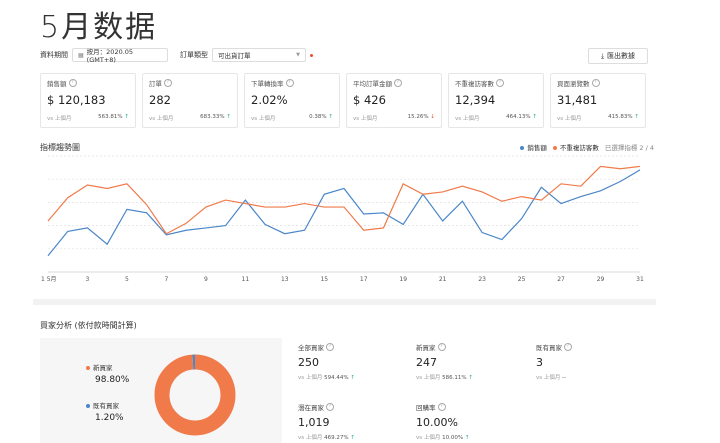  I want to click on stat-change: 594.44%, so click(336, 378).